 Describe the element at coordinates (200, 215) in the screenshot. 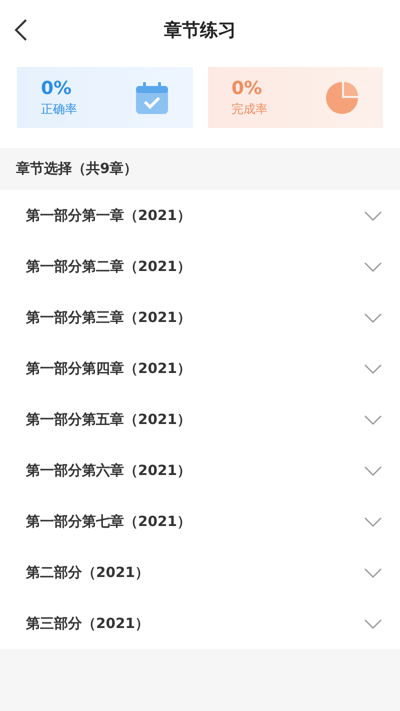

I see `chapter-item: 第一部分第一章（2021）` at that location.